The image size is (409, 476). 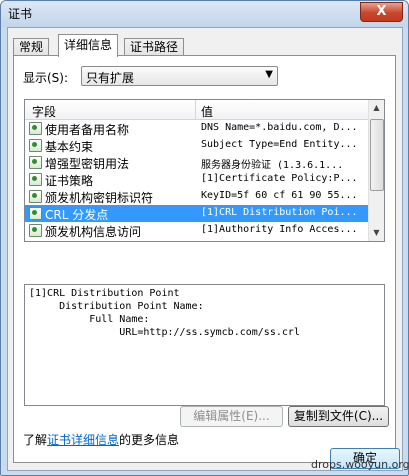 I want to click on show-select-value: 只有扩展, so click(x=110, y=78).